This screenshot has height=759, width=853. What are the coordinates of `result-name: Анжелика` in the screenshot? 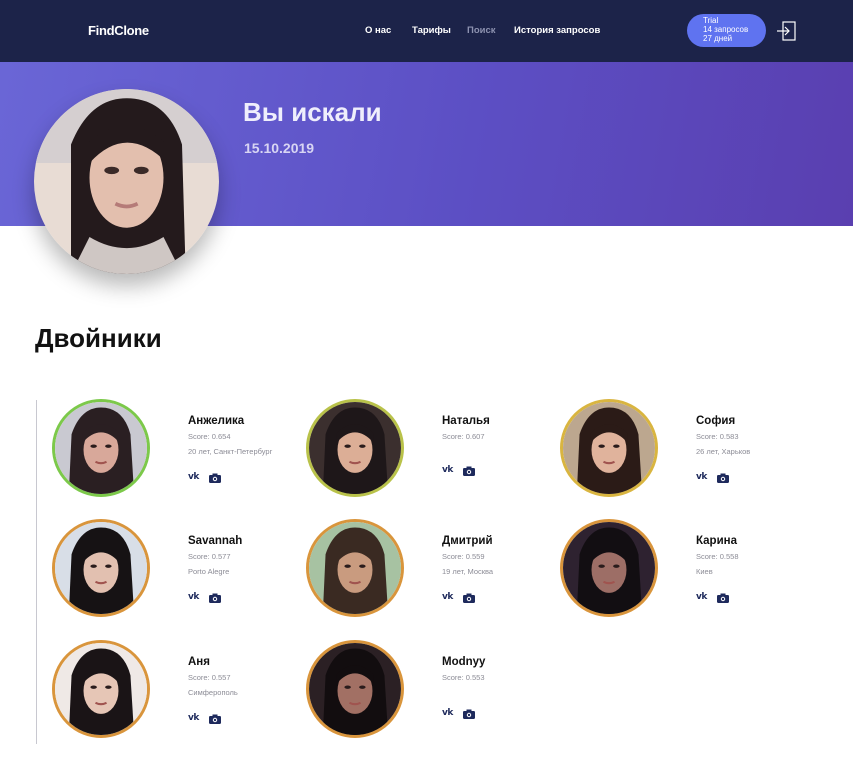 It's located at (216, 421).